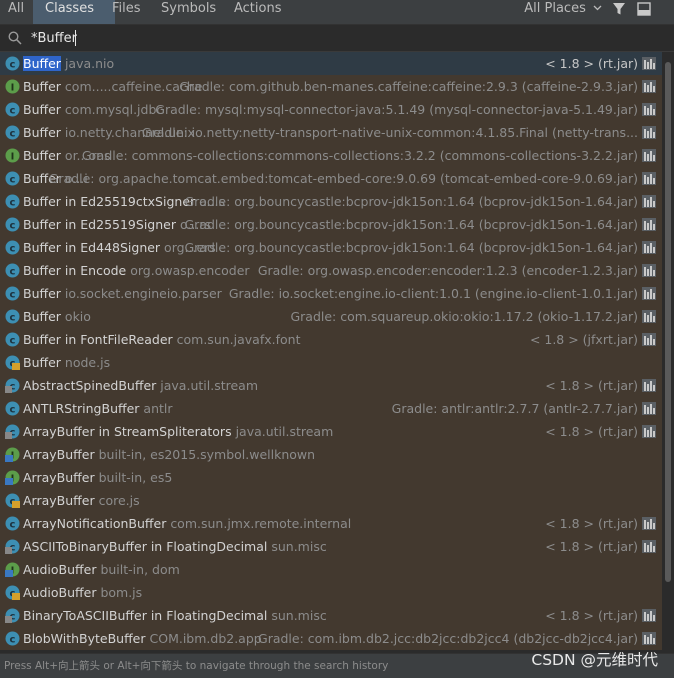 The width and height of the screenshot is (674, 678). I want to click on class-name: Buffer in Encode, so click(77, 270).